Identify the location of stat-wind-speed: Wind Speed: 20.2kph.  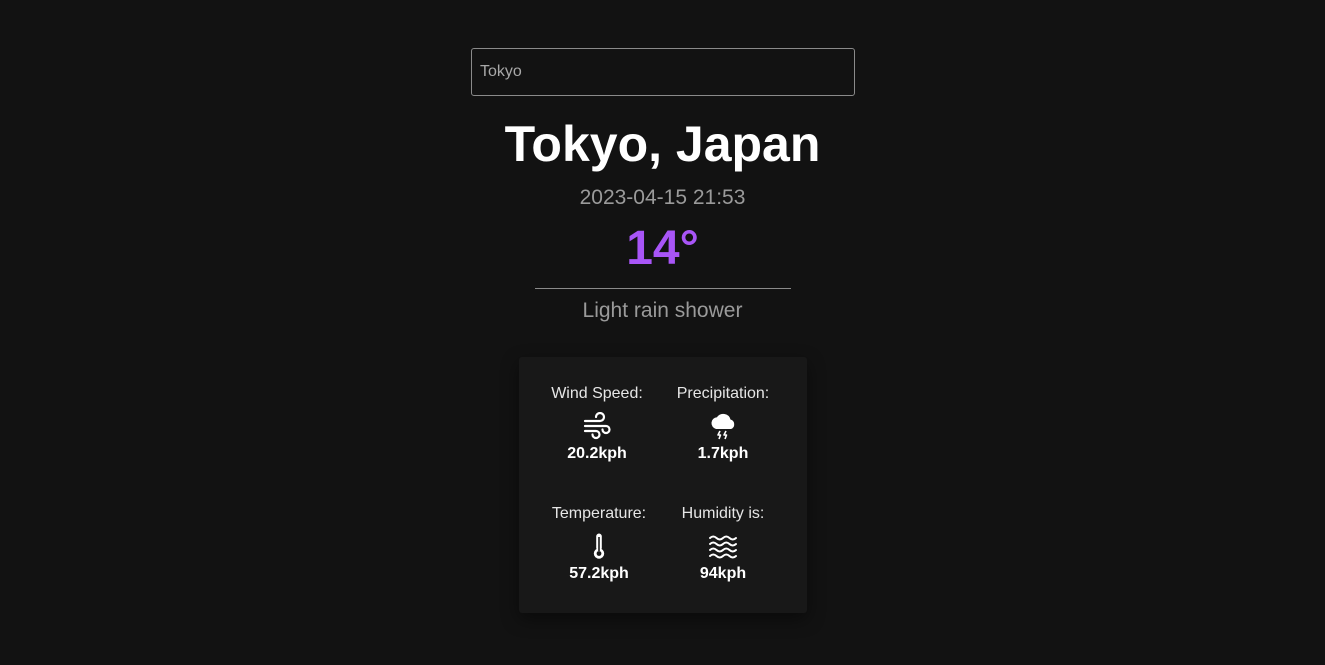
(597, 424).